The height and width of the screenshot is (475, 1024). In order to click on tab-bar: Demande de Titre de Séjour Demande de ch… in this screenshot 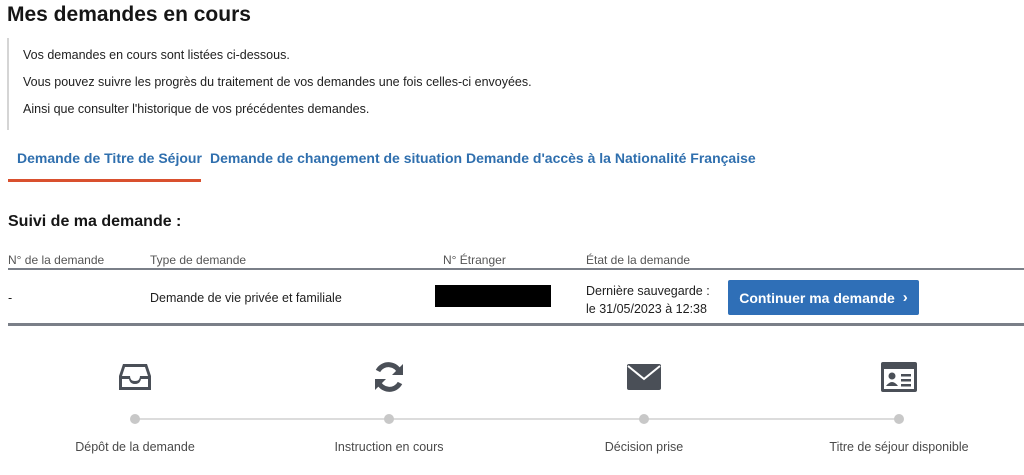, I will do `click(512, 162)`.